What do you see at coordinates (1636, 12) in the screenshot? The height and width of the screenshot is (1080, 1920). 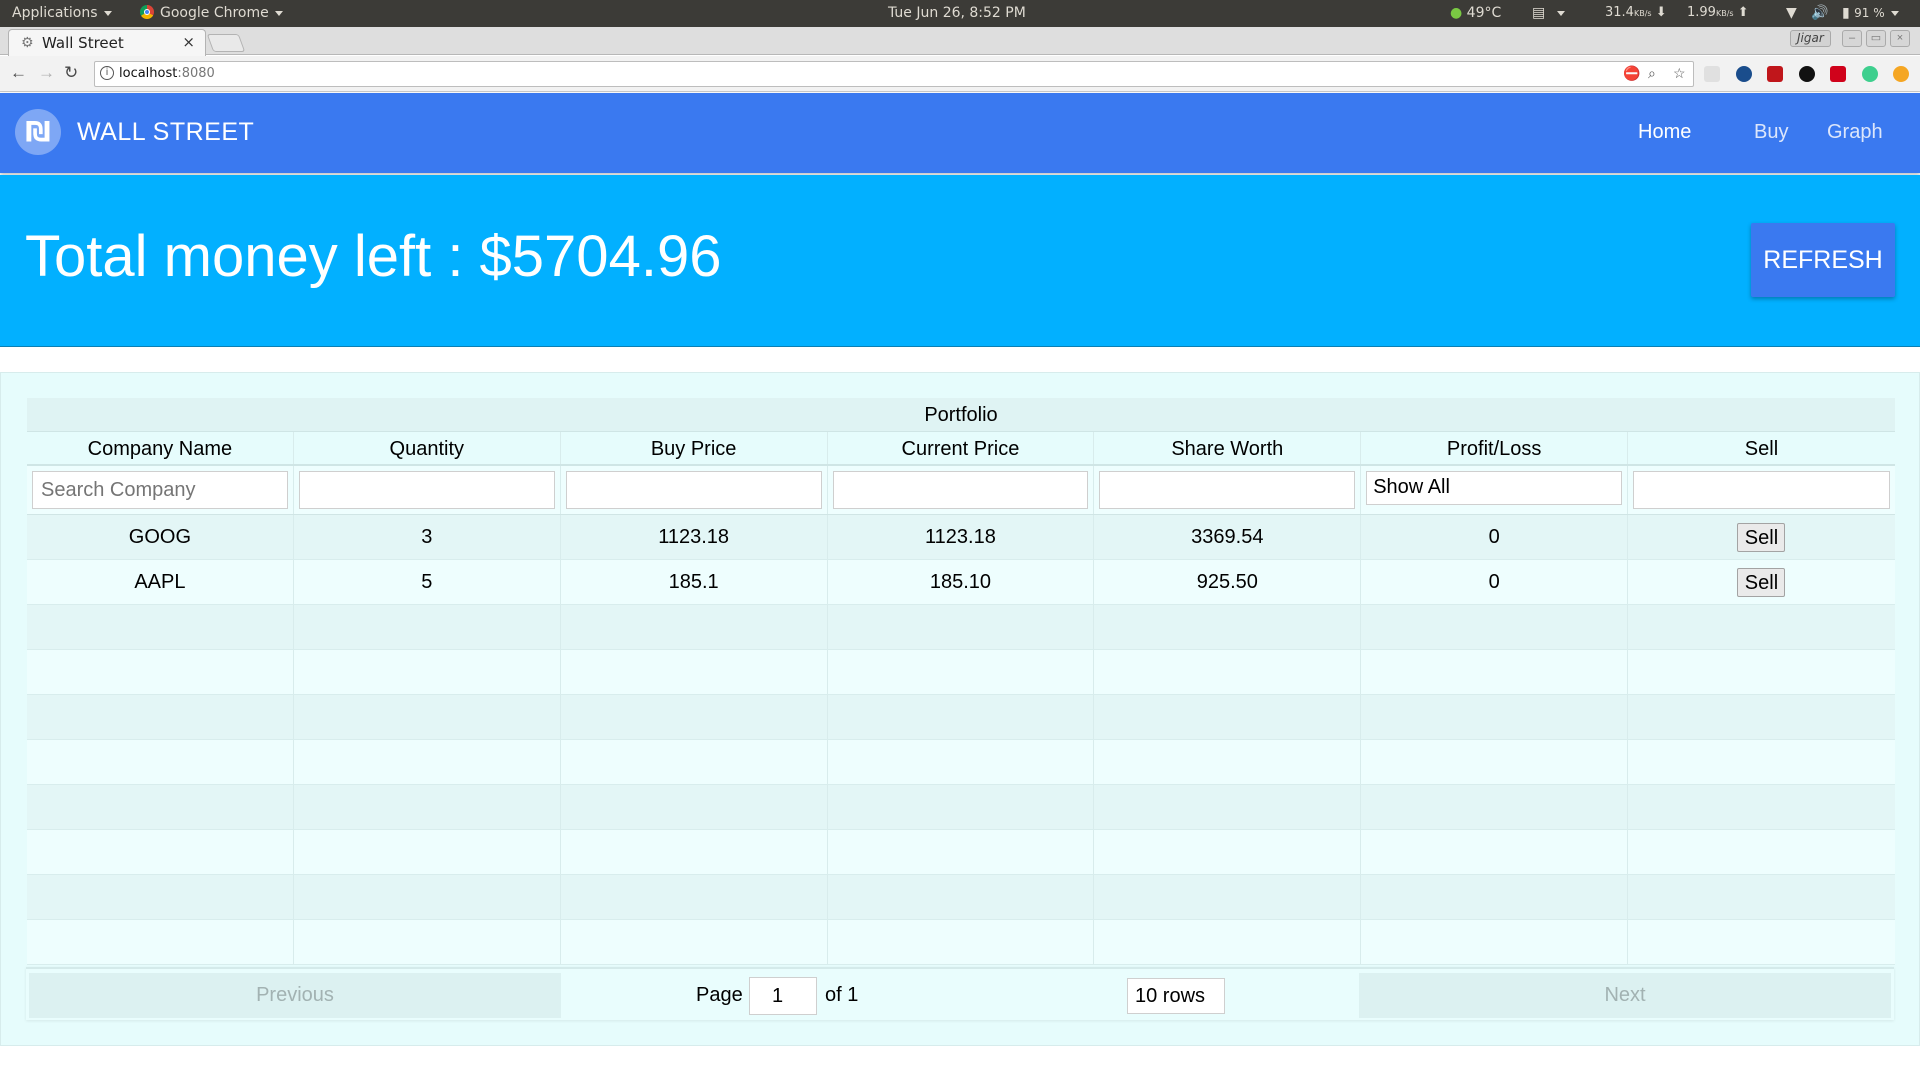 I see `net-down-indicator: 31.4KB/s ⬇` at bounding box center [1636, 12].